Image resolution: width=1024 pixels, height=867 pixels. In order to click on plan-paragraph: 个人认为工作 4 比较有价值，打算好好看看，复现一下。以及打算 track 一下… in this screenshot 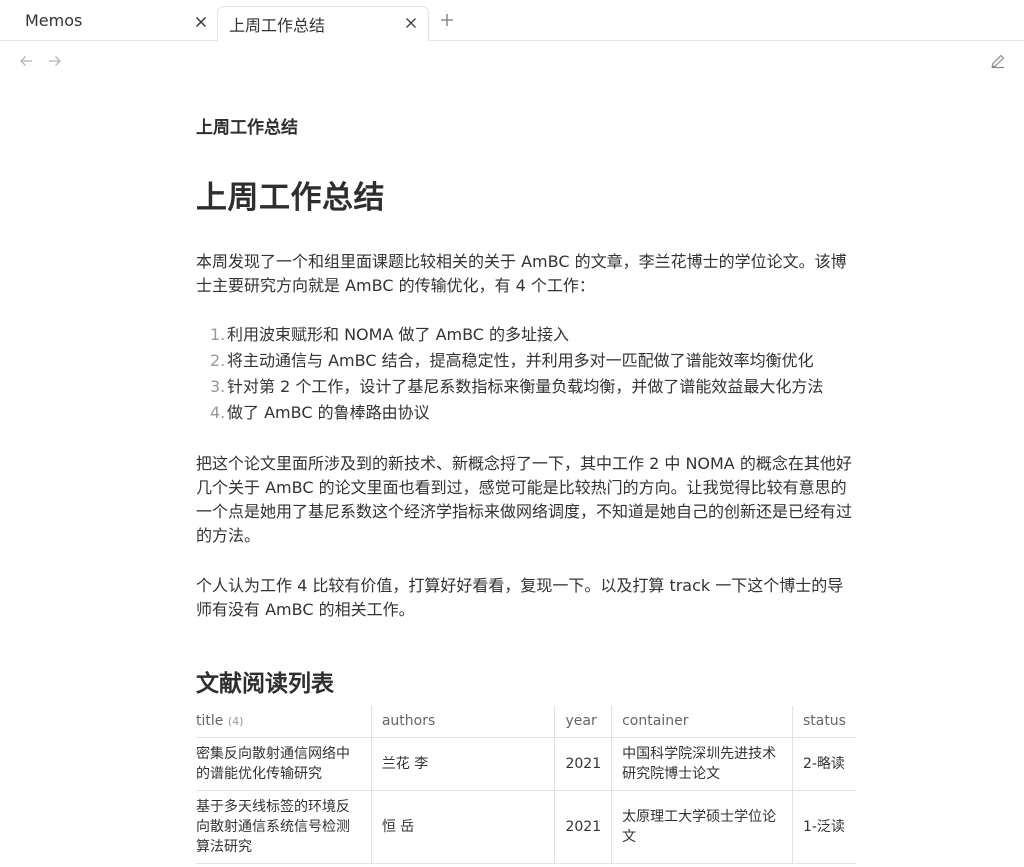, I will do `click(520, 597)`.